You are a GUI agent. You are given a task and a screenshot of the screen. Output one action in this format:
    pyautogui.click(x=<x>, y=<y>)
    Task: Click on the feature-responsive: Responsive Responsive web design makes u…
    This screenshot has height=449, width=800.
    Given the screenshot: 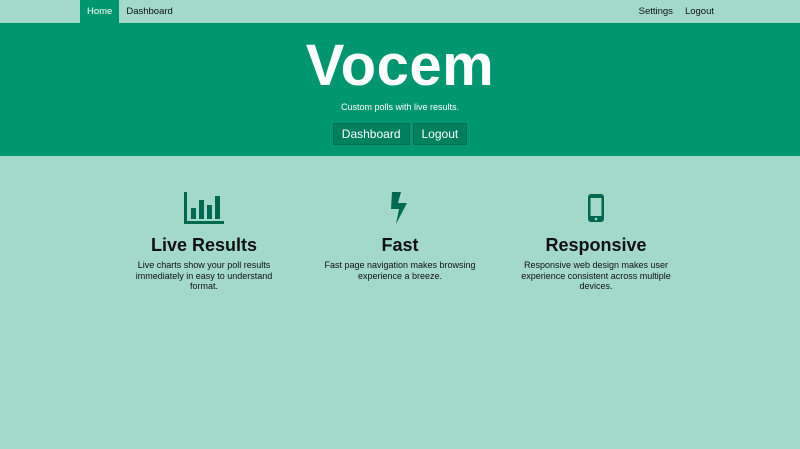 What is the action you would take?
    pyautogui.click(x=596, y=241)
    